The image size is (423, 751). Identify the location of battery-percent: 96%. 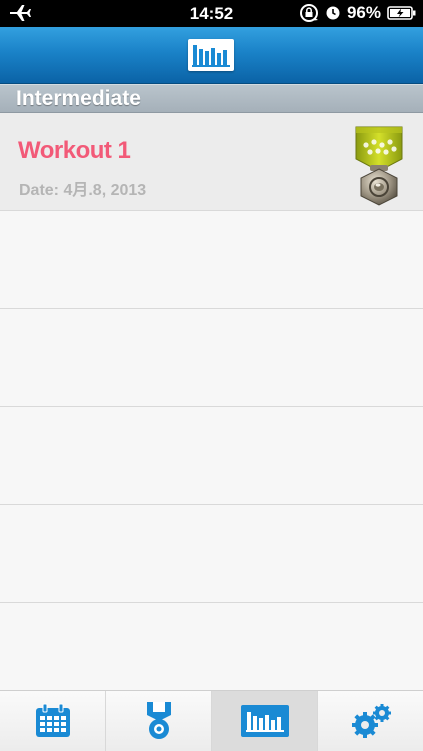
(363, 12).